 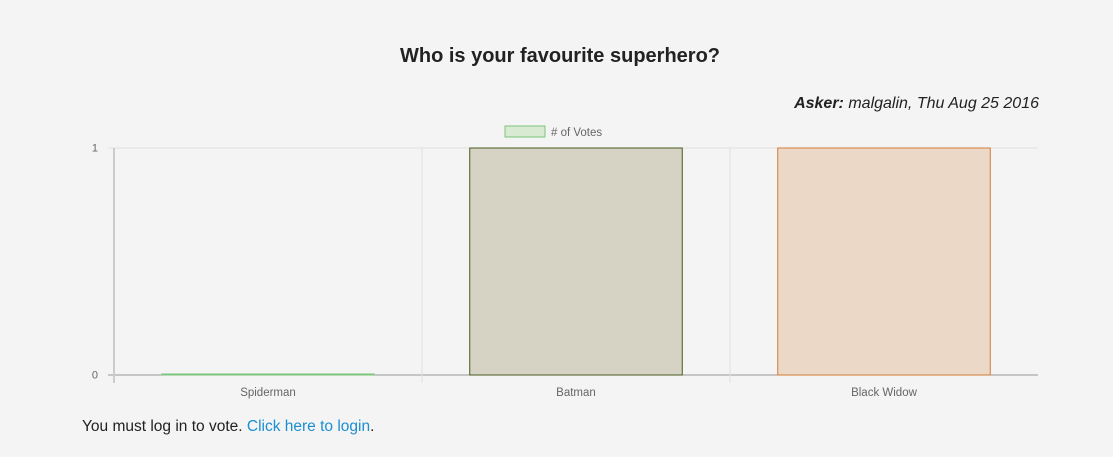 I want to click on login-link: Click here to login, so click(x=308, y=426).